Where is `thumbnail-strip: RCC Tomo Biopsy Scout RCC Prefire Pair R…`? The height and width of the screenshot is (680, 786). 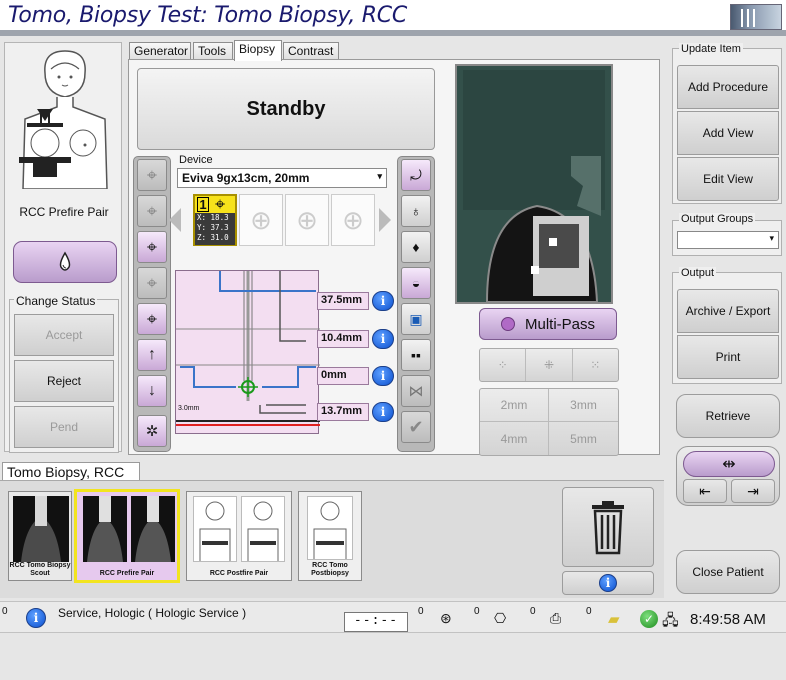
thumbnail-strip: RCC Tomo Biopsy Scout RCC Prefire Pair R… is located at coordinates (332, 539).